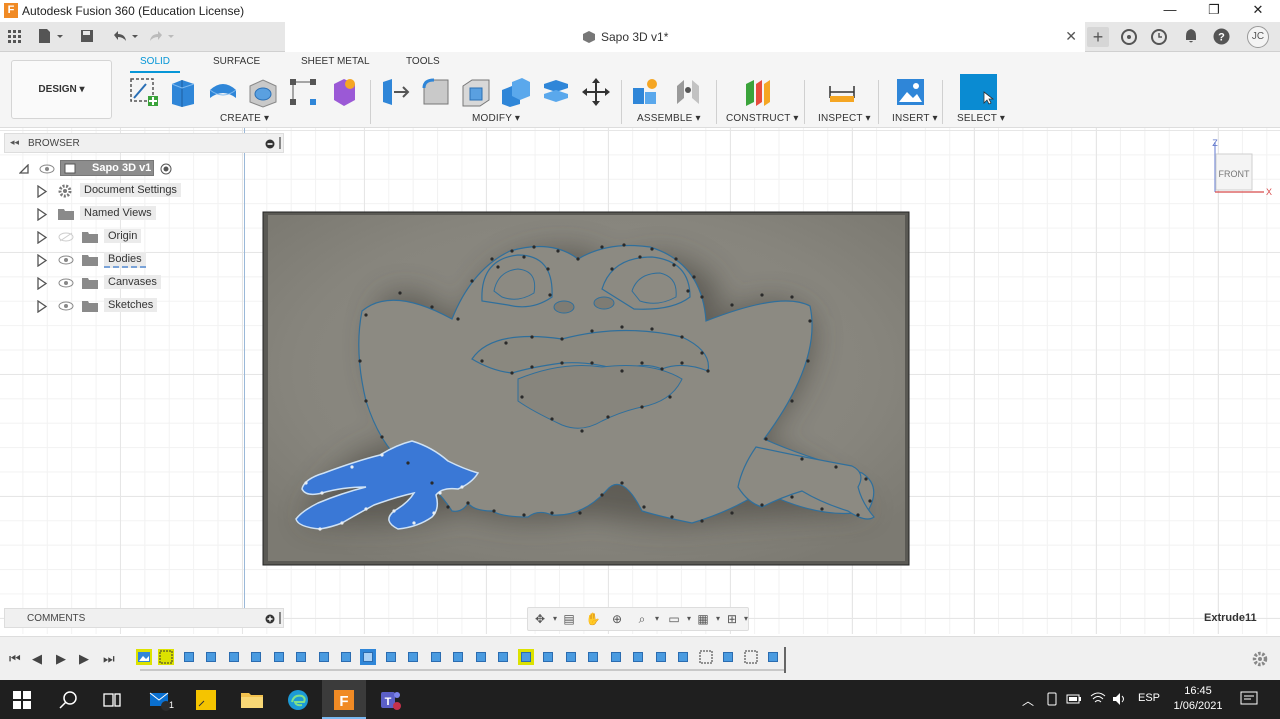  What do you see at coordinates (617, 619) in the screenshot?
I see `zoom-icon: ⊕` at bounding box center [617, 619].